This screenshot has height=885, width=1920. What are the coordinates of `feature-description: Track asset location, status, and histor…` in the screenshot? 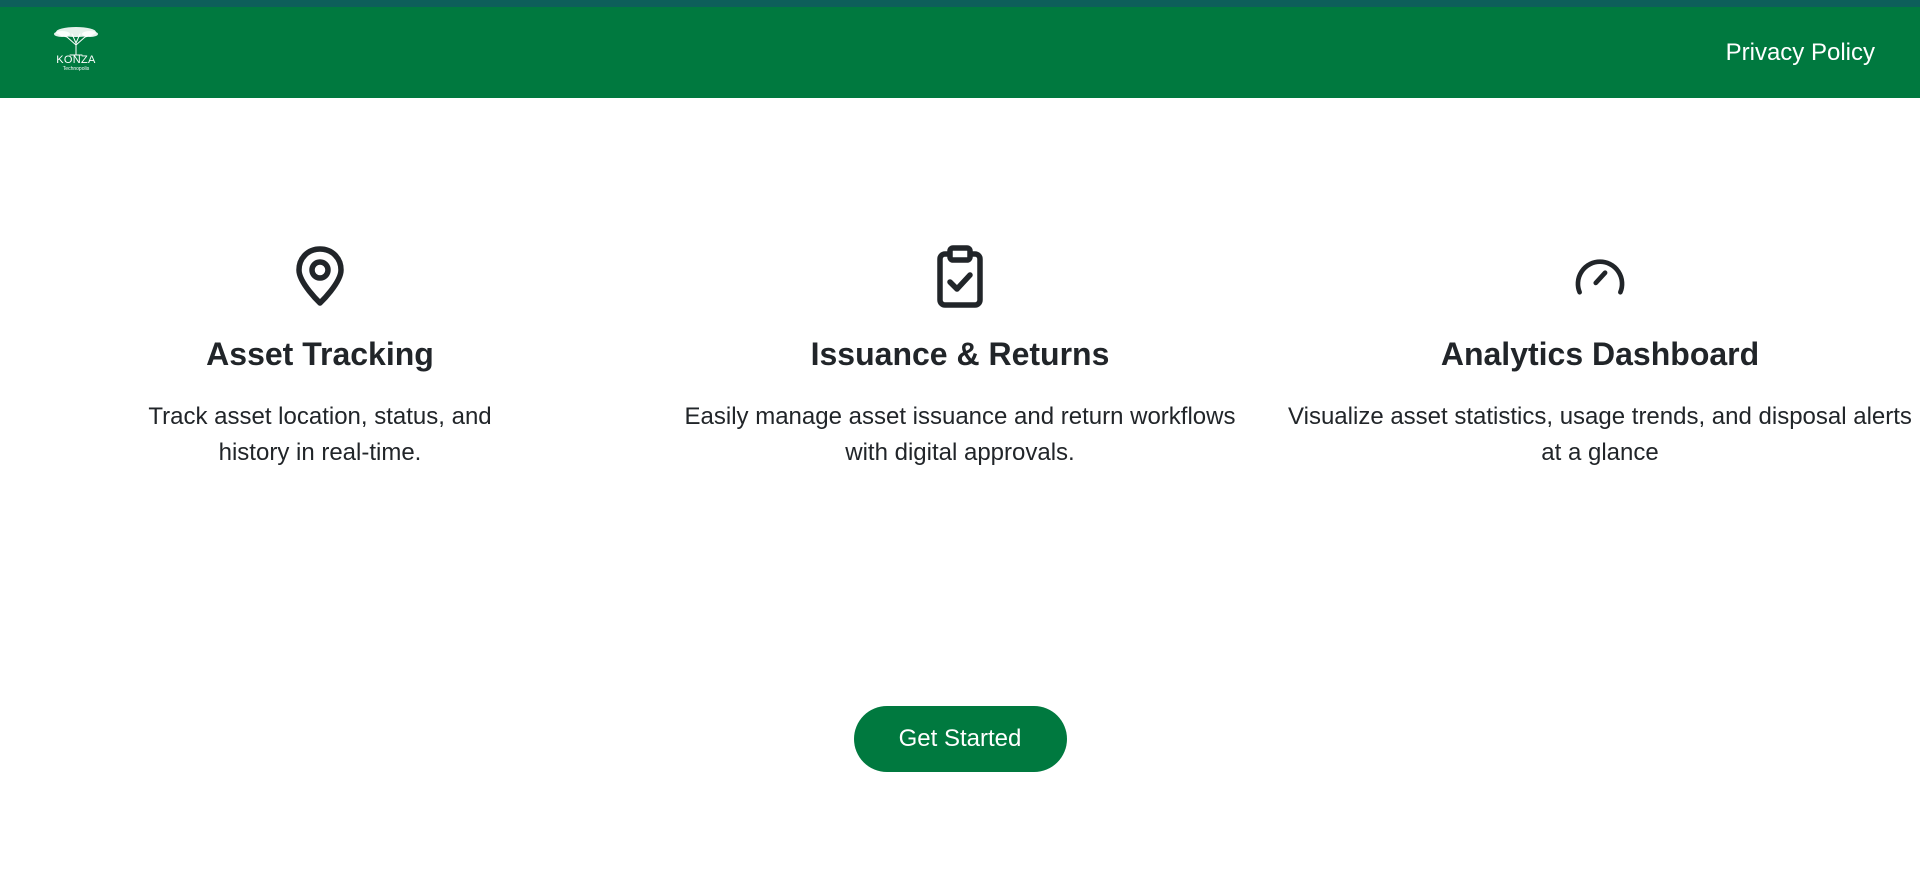 It's located at (320, 434).